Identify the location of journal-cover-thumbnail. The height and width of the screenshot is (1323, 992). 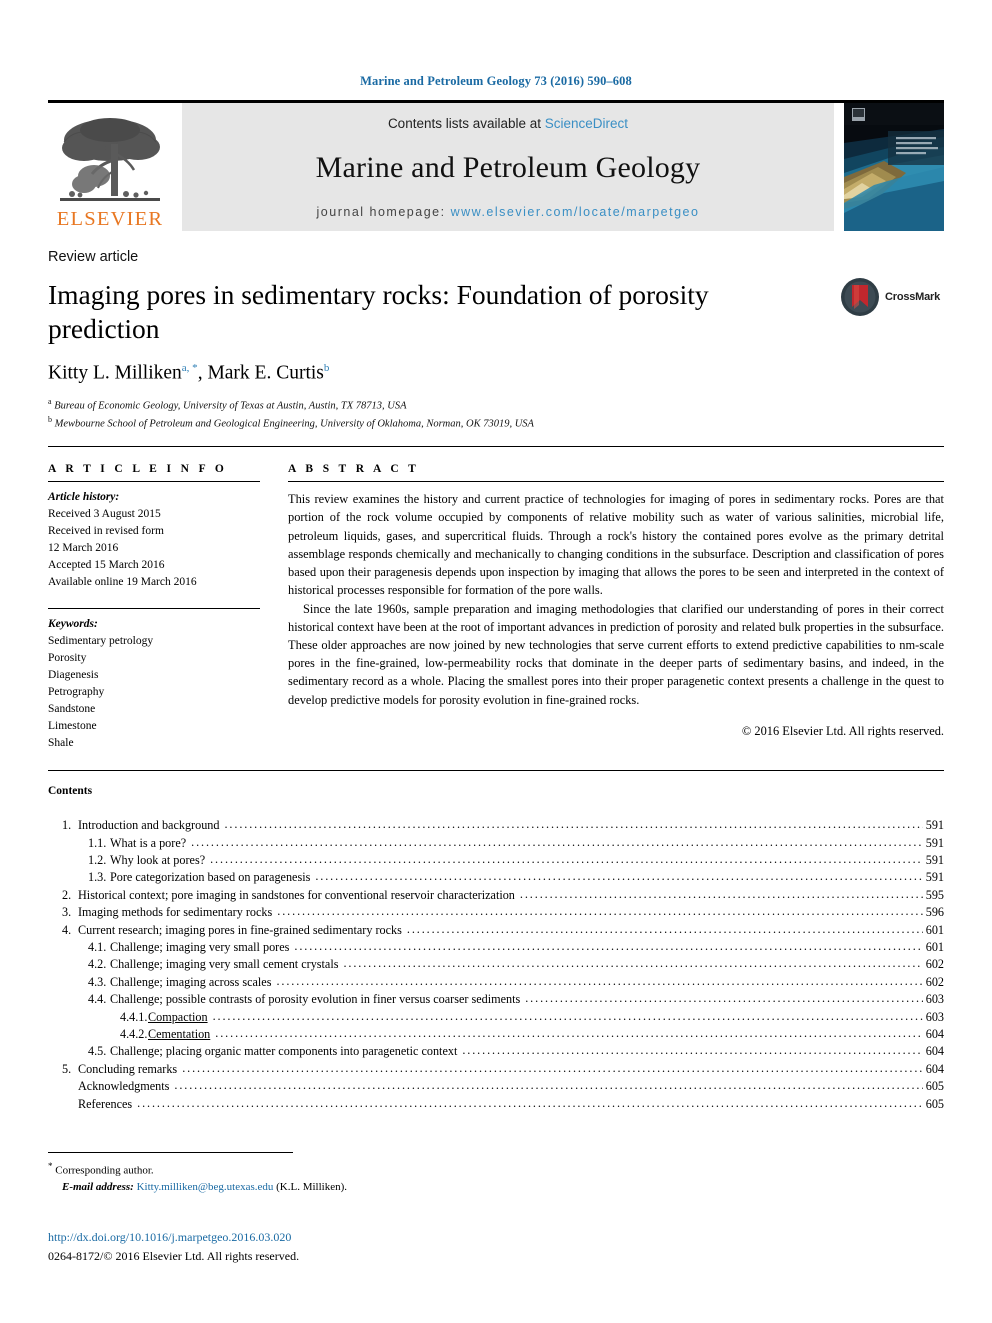
(894, 167).